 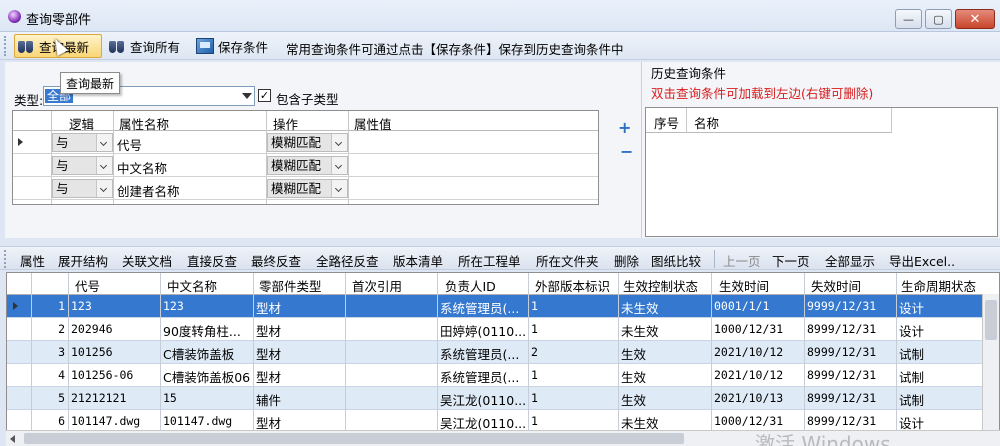 What do you see at coordinates (842, 306) in the screenshot?
I see `cell-expire-time: 9999/12/31` at bounding box center [842, 306].